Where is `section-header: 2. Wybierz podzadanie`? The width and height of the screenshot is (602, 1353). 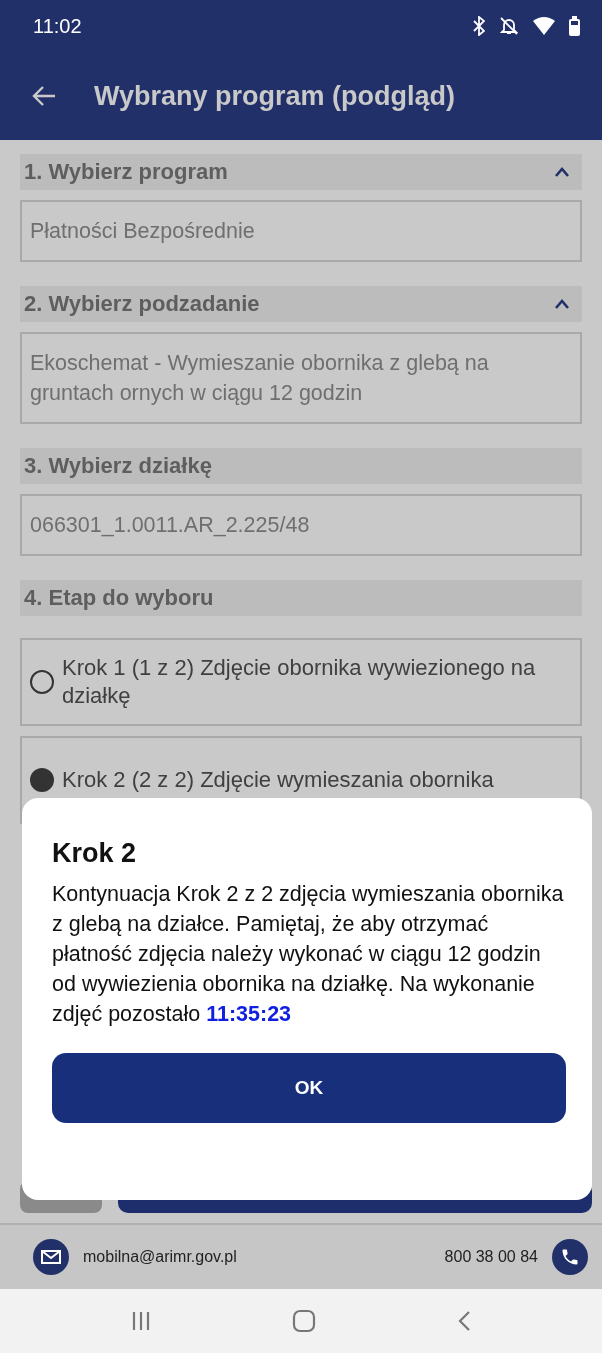
section-header: 2. Wybierz podzadanie is located at coordinates (301, 304).